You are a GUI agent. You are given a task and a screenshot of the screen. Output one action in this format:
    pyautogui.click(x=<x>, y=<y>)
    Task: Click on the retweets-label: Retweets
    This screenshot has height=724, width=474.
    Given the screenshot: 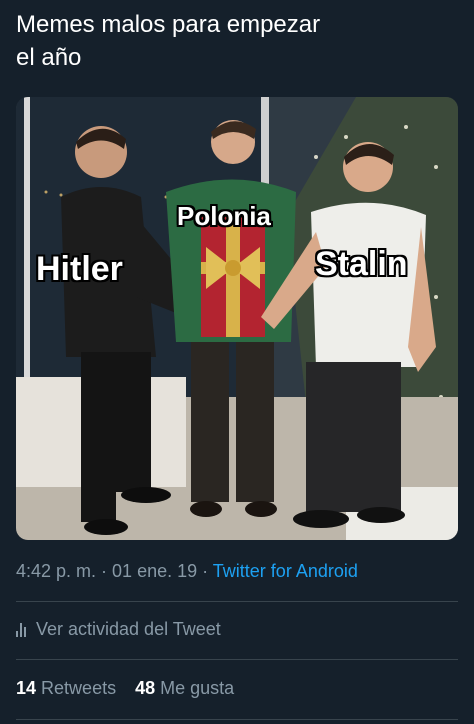 What is the action you would take?
    pyautogui.click(x=79, y=688)
    